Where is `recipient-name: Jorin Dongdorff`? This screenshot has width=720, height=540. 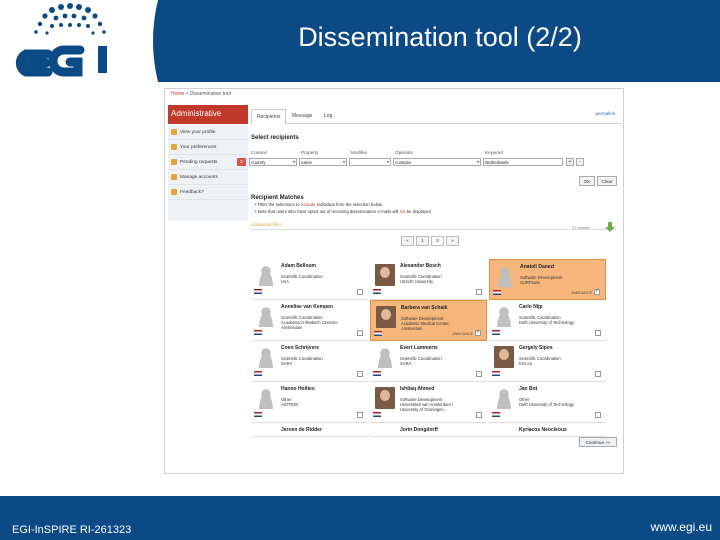
recipient-name: Jorin Dongdorff is located at coordinates (419, 430).